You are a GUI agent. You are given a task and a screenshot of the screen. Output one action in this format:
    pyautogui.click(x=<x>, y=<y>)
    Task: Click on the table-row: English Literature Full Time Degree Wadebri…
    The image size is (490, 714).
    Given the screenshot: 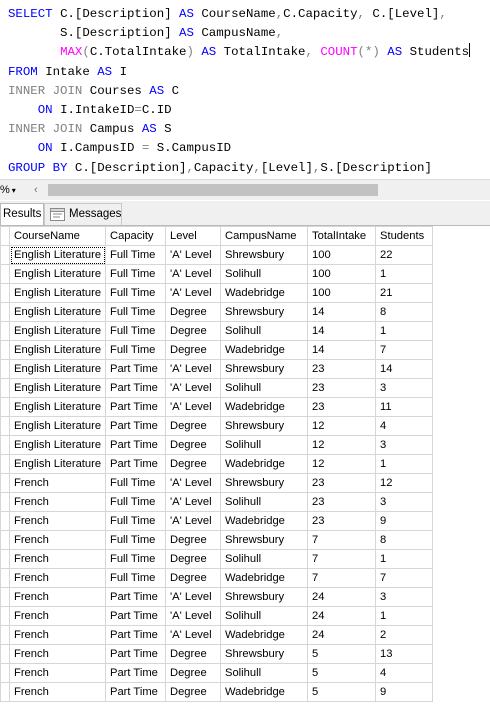 What is the action you would take?
    pyautogui.click(x=216, y=350)
    